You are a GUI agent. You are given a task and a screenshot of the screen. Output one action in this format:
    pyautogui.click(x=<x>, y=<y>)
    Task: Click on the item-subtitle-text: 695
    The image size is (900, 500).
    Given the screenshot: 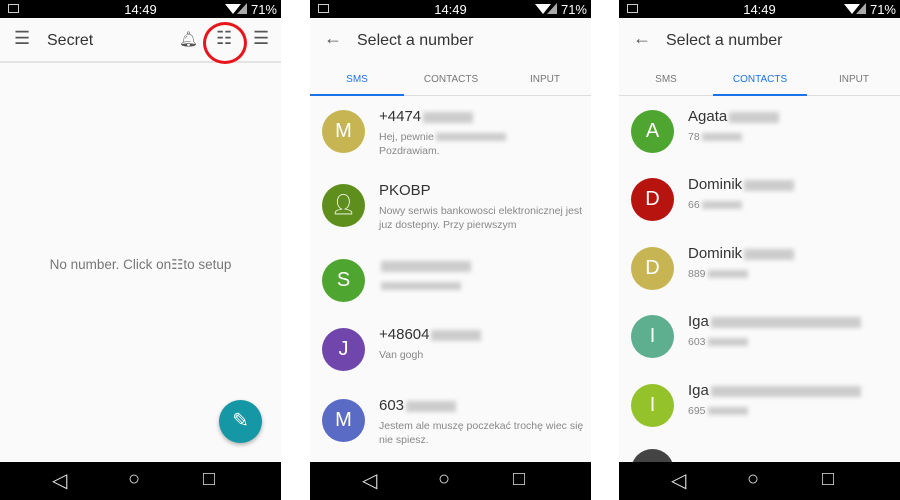 What is the action you would take?
    pyautogui.click(x=697, y=411)
    